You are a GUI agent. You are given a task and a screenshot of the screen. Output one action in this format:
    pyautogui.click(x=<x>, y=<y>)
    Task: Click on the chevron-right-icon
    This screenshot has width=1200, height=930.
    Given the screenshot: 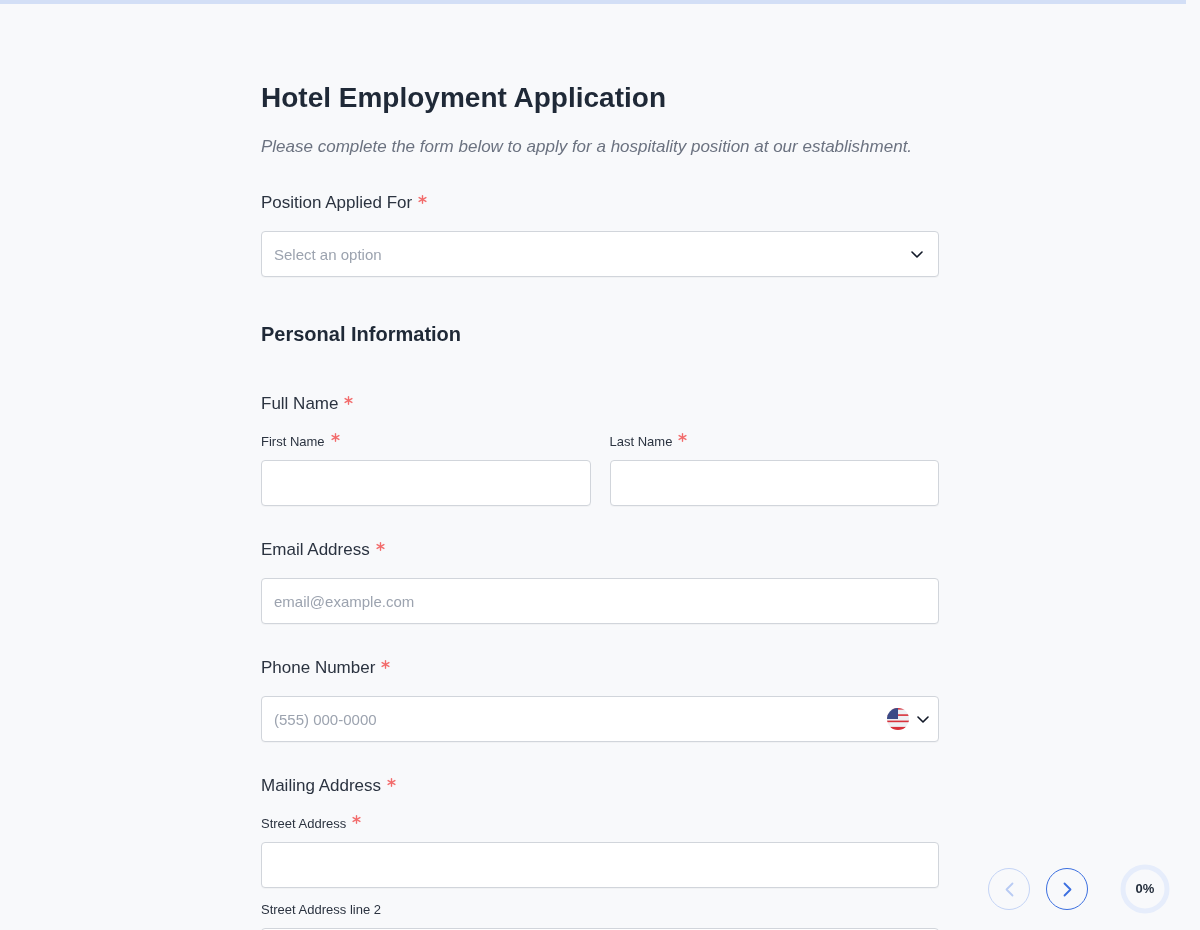 What is the action you would take?
    pyautogui.click(x=1067, y=889)
    